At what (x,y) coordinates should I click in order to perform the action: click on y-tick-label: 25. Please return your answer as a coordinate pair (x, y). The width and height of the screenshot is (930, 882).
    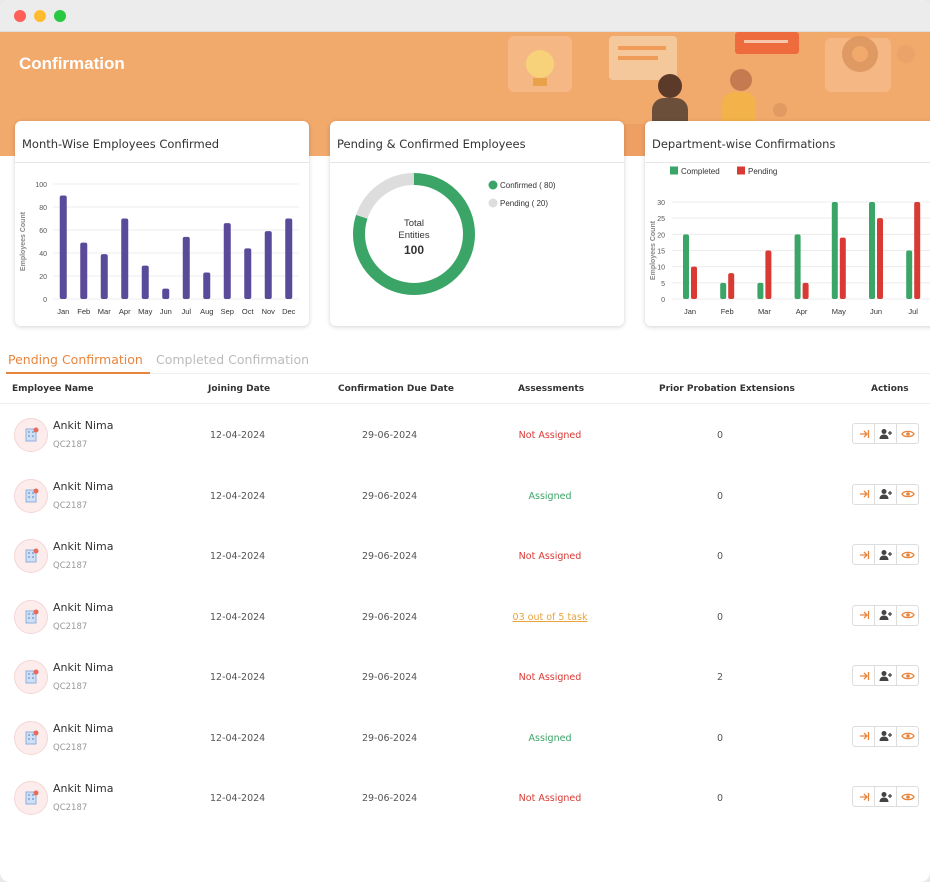
    Looking at the image, I should click on (661, 219).